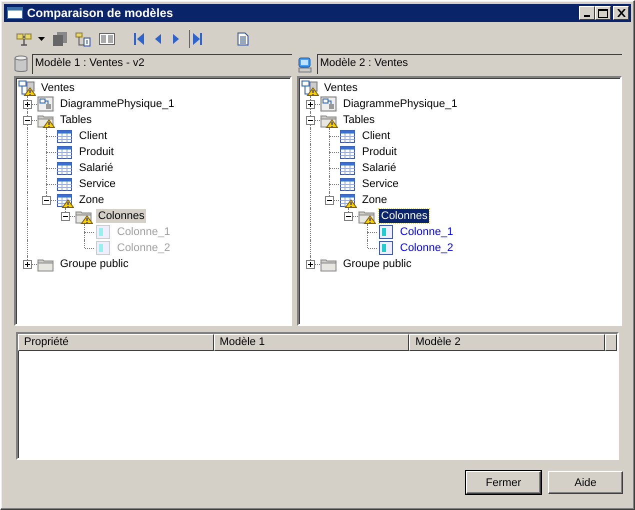 The image size is (635, 510). I want to click on document-icon, so click(243, 39).